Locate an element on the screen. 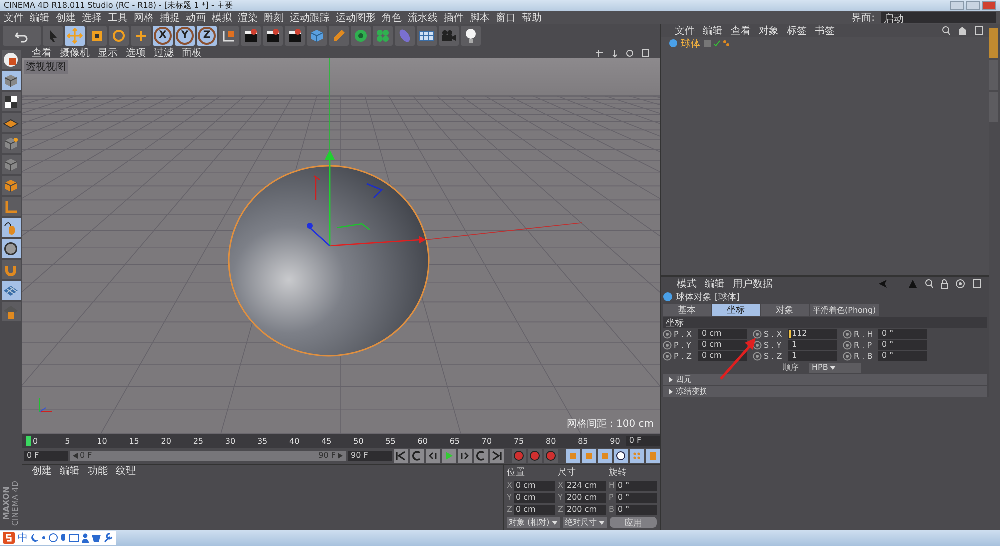  next-frame-button is located at coordinates (465, 456).